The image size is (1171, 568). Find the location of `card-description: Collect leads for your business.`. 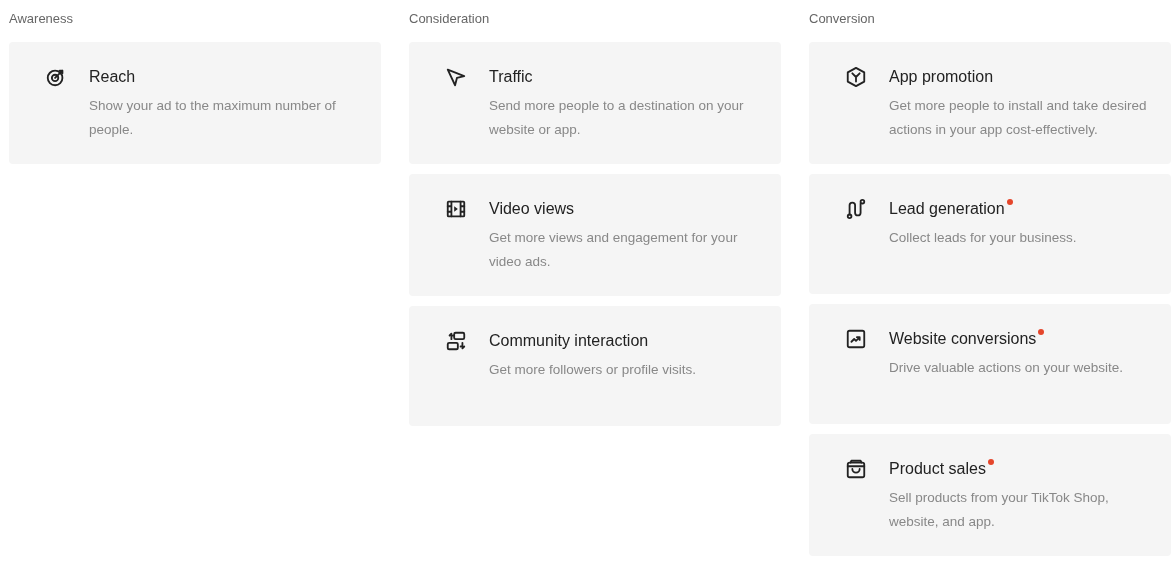

card-description: Collect leads for your business. is located at coordinates (983, 238).